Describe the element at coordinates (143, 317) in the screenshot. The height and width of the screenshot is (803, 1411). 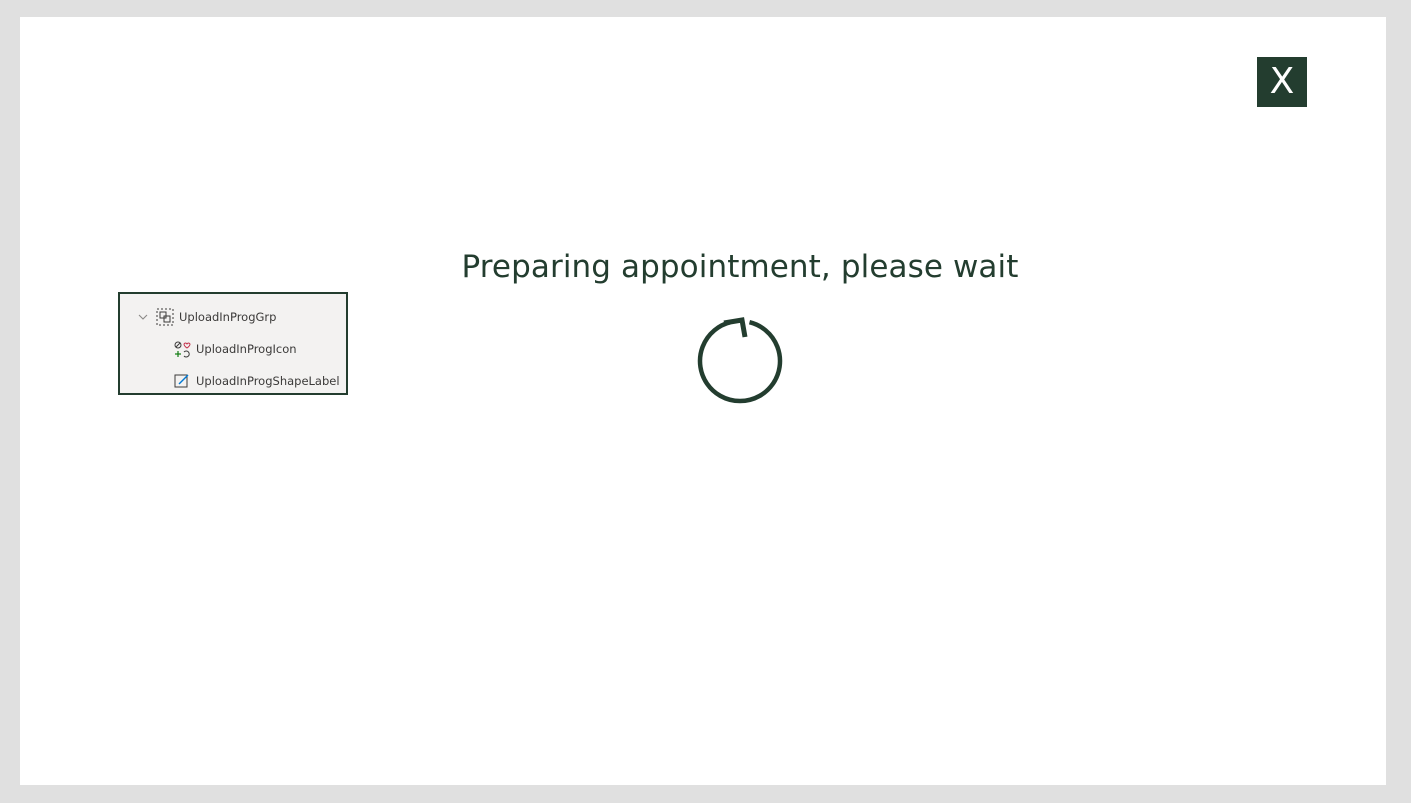
I see `chevron-down-icon` at that location.